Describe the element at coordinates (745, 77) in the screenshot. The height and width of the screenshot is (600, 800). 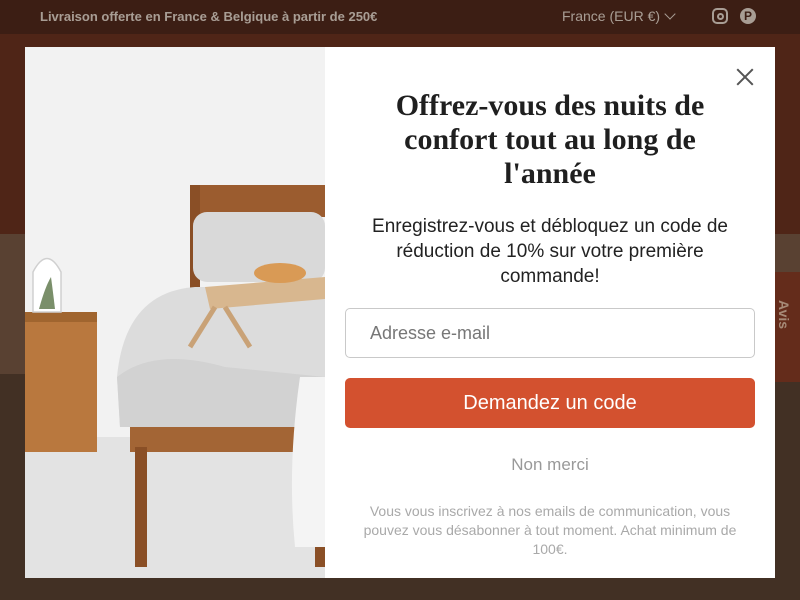
I see `close-icon` at that location.